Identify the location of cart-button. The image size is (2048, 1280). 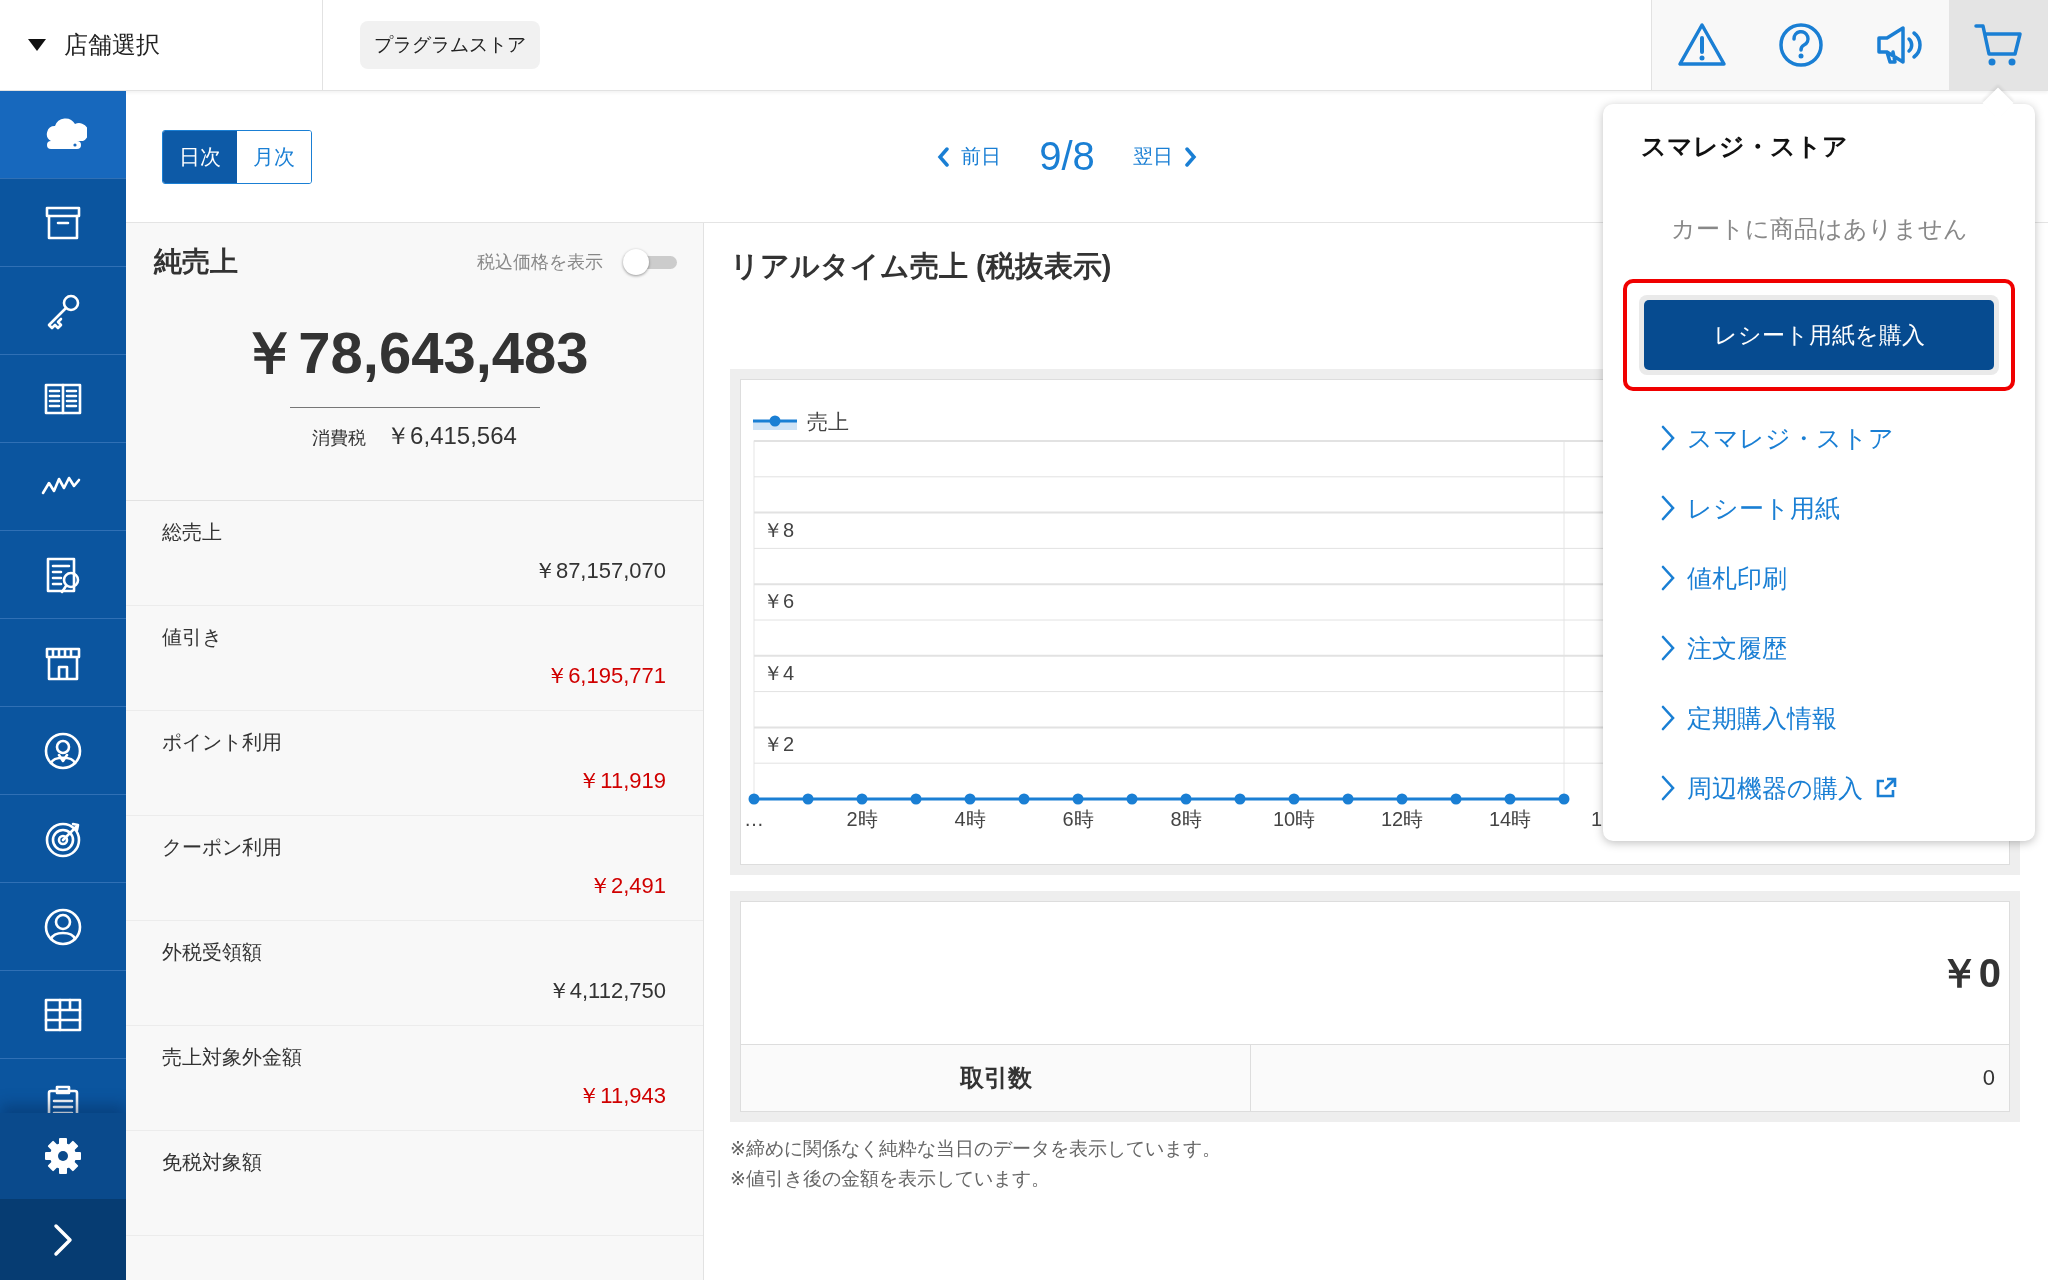
(1998, 45).